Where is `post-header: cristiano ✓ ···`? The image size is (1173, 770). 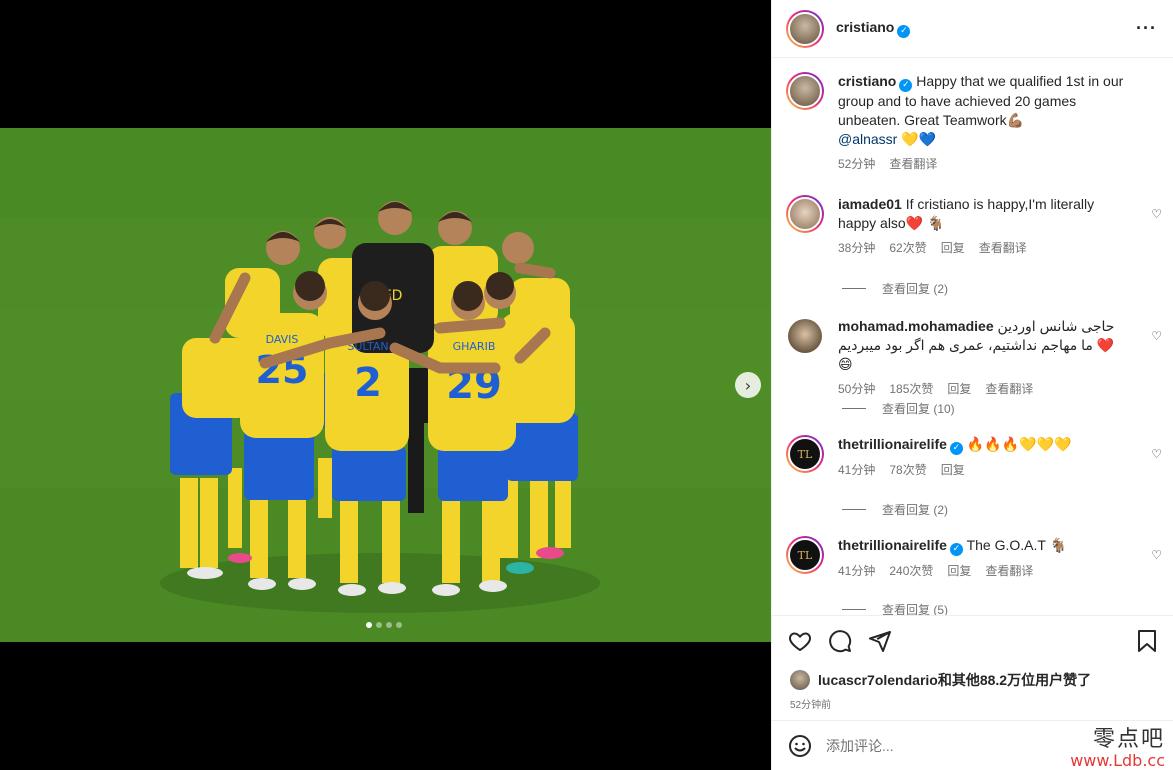 post-header: cristiano ✓ ··· is located at coordinates (972, 29).